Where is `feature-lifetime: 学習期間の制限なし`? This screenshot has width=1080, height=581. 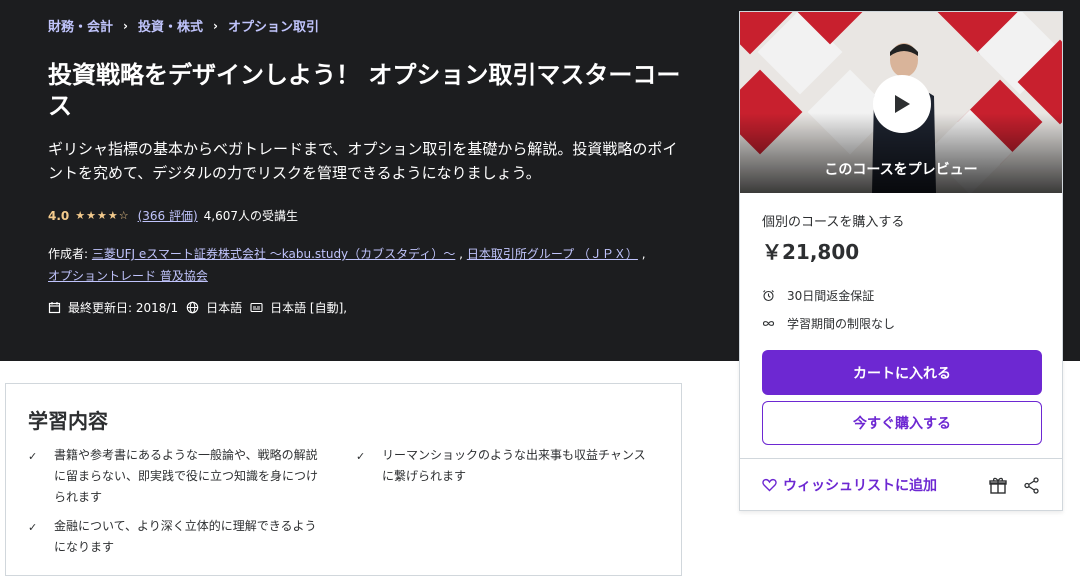
feature-lifetime: 学習期間の制限なし is located at coordinates (901, 323).